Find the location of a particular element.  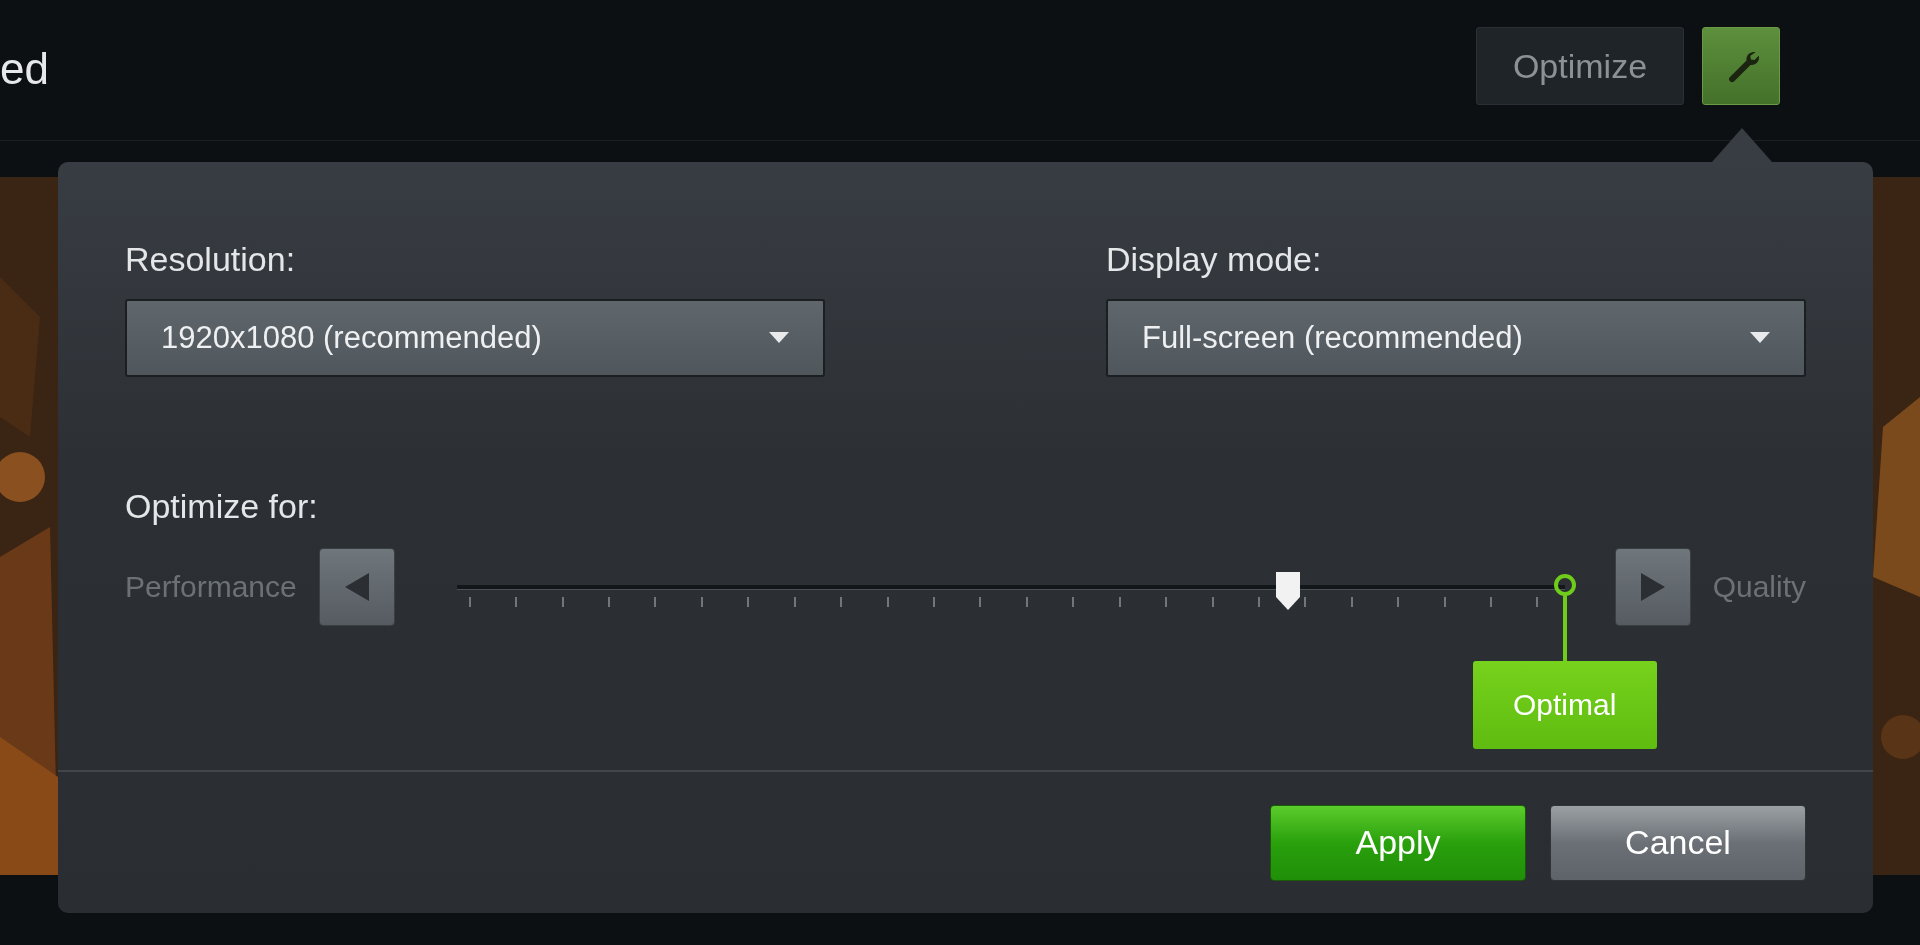

cancel-button: Cancel is located at coordinates (1678, 842).